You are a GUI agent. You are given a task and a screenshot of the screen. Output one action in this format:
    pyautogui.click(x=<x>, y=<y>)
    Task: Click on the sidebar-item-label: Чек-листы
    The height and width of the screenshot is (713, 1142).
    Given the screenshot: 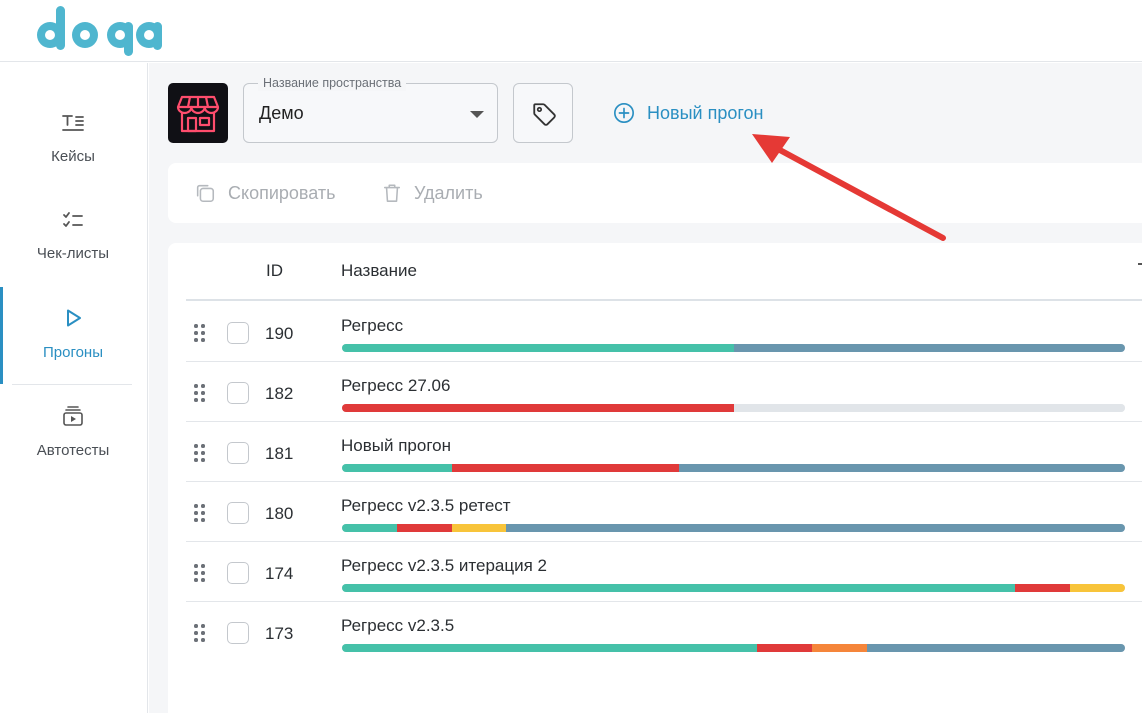 What is the action you would take?
    pyautogui.click(x=73, y=253)
    